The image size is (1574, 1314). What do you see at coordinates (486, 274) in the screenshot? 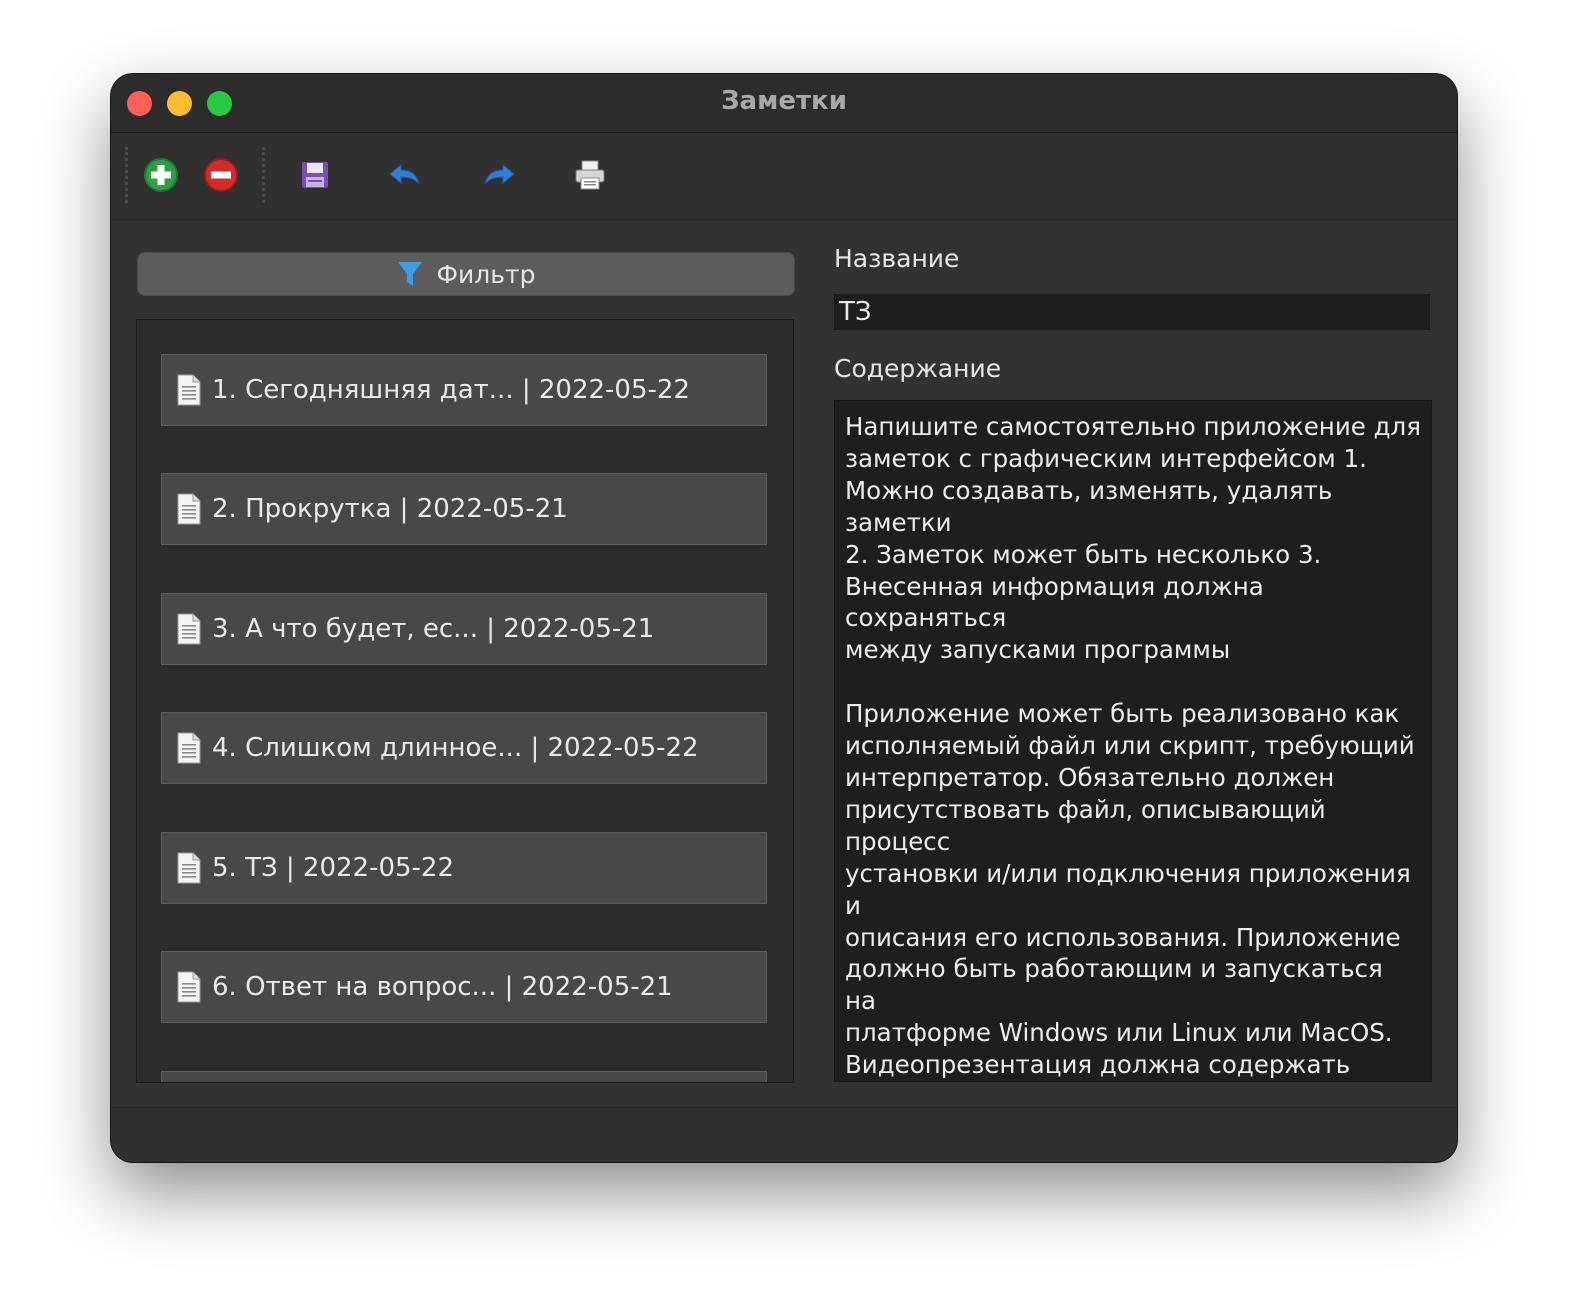
I see `filter-label: Фильтр` at bounding box center [486, 274].